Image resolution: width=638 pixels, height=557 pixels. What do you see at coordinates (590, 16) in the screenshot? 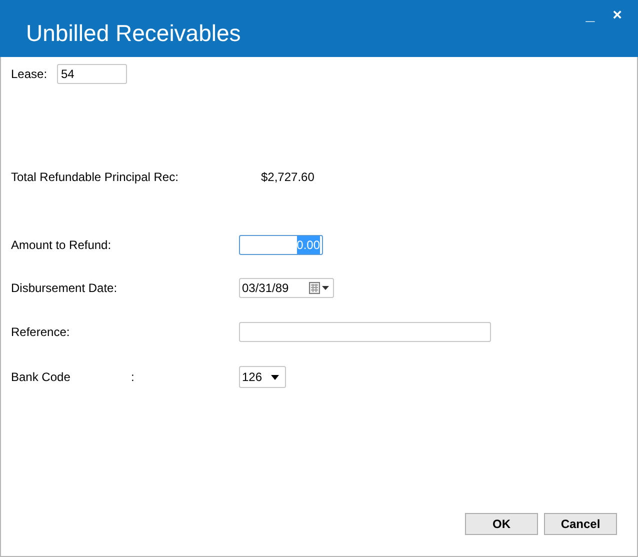
I see `minimize-button: _` at bounding box center [590, 16].